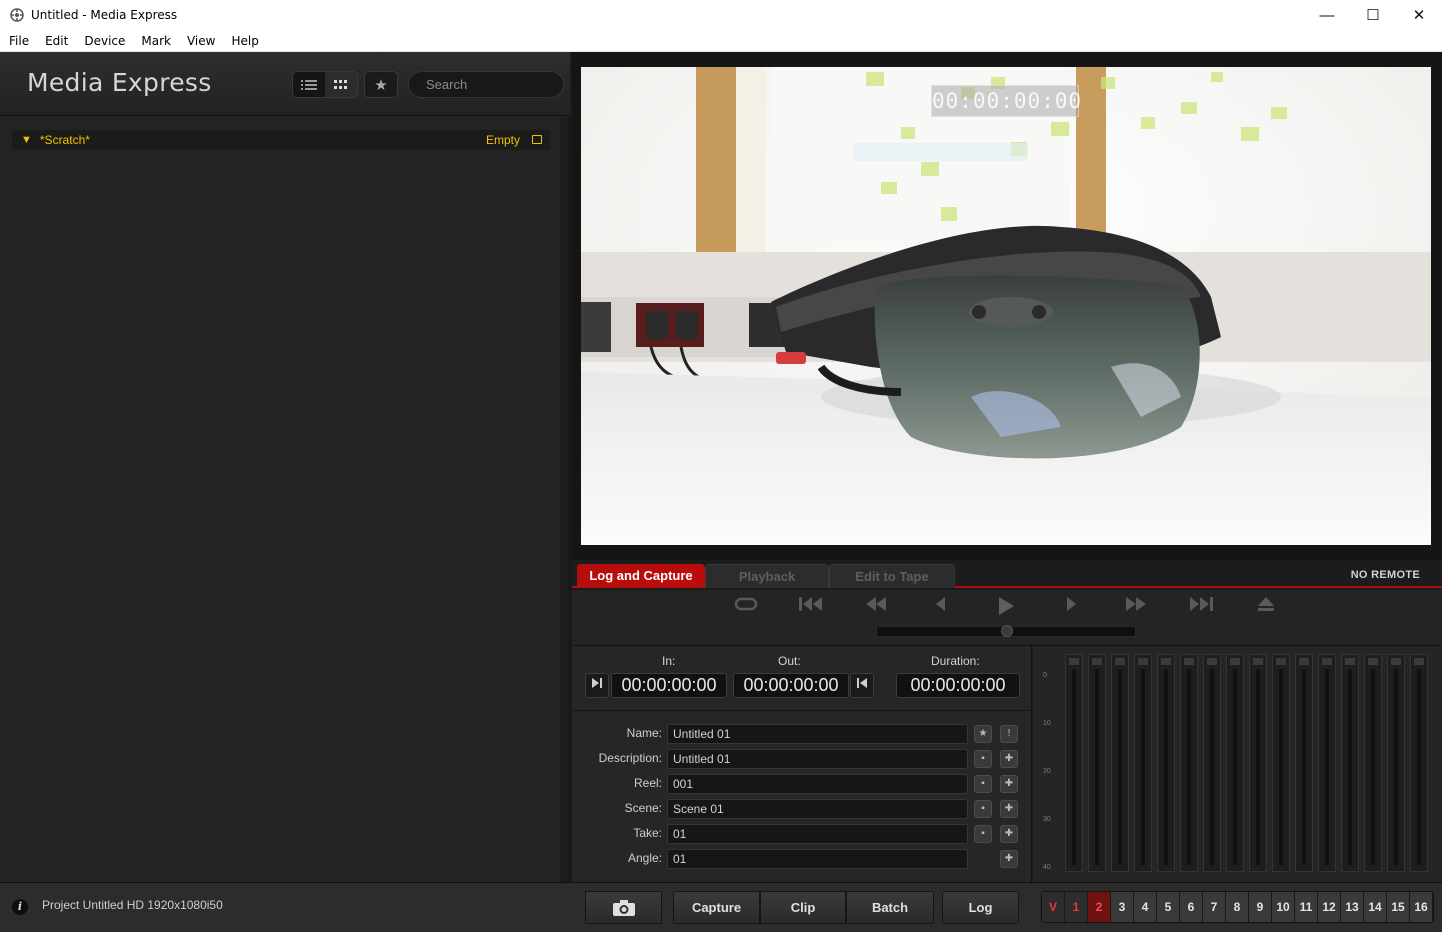 The image size is (1442, 932). What do you see at coordinates (1053, 907) in the screenshot?
I see `video-channel-toggle: V` at bounding box center [1053, 907].